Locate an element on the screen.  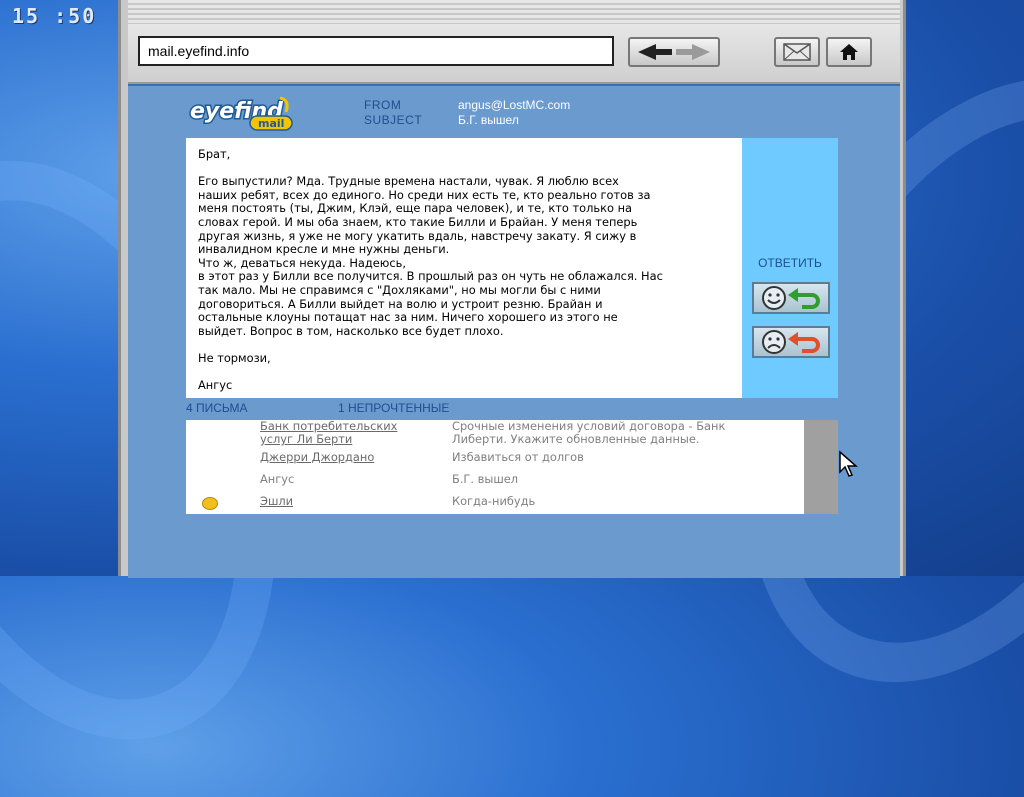
reply-positive-button is located at coordinates (791, 298).